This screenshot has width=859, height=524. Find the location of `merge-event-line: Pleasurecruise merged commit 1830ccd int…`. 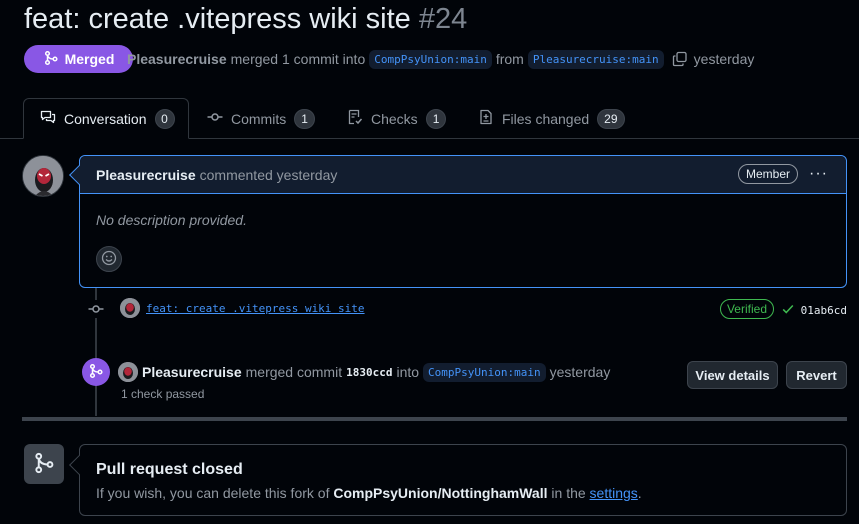

merge-event-line: Pleasurecruise merged commit 1830ccd int… is located at coordinates (364, 372).